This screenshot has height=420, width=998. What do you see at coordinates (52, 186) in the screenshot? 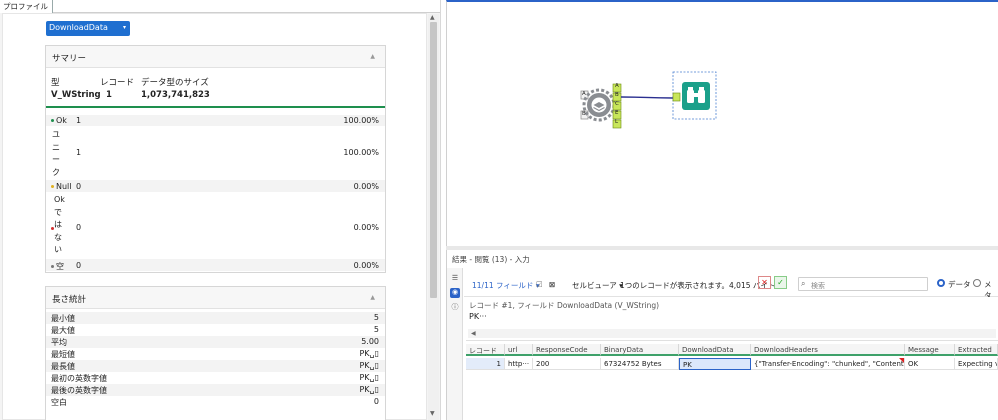
I see `null-dot-icon` at bounding box center [52, 186].